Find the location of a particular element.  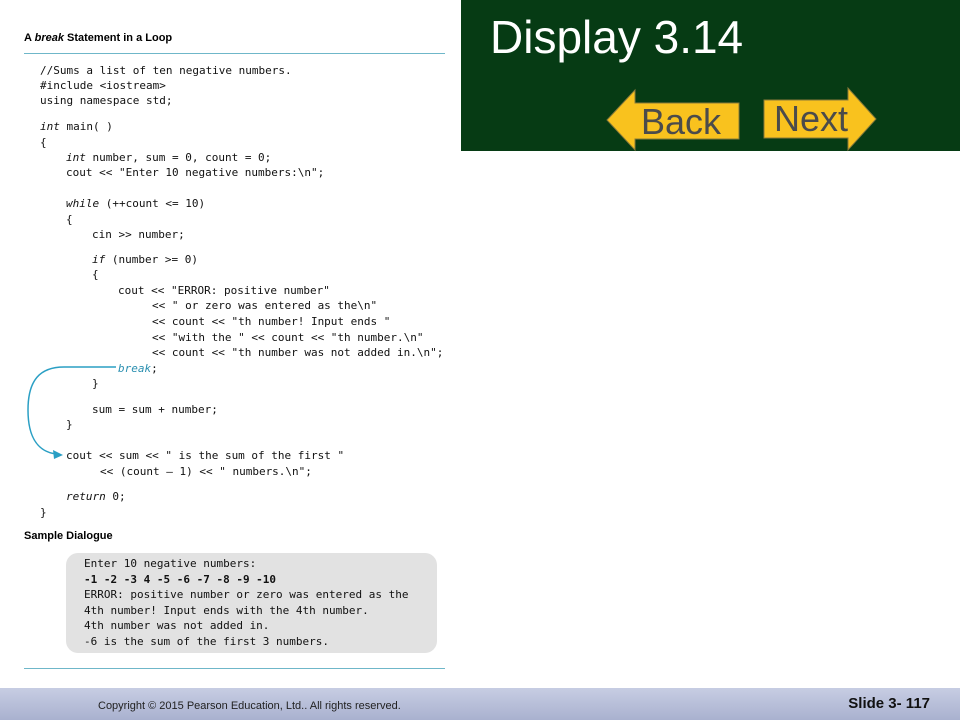

sample-dialogue-heading: Sample Dialogue is located at coordinates (68, 536).